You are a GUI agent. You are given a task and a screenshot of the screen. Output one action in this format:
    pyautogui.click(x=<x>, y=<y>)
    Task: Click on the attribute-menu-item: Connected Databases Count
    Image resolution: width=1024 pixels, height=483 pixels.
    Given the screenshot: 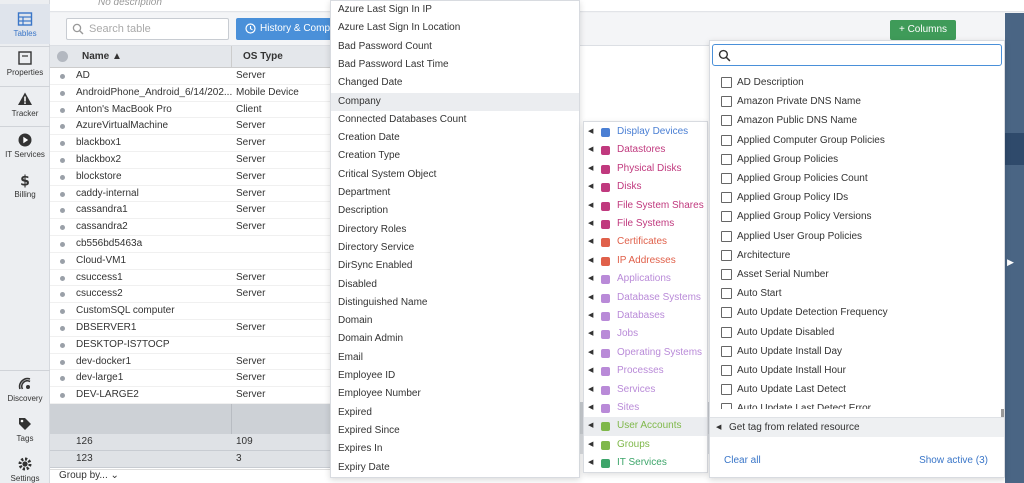 What is the action you would take?
    pyautogui.click(x=455, y=120)
    